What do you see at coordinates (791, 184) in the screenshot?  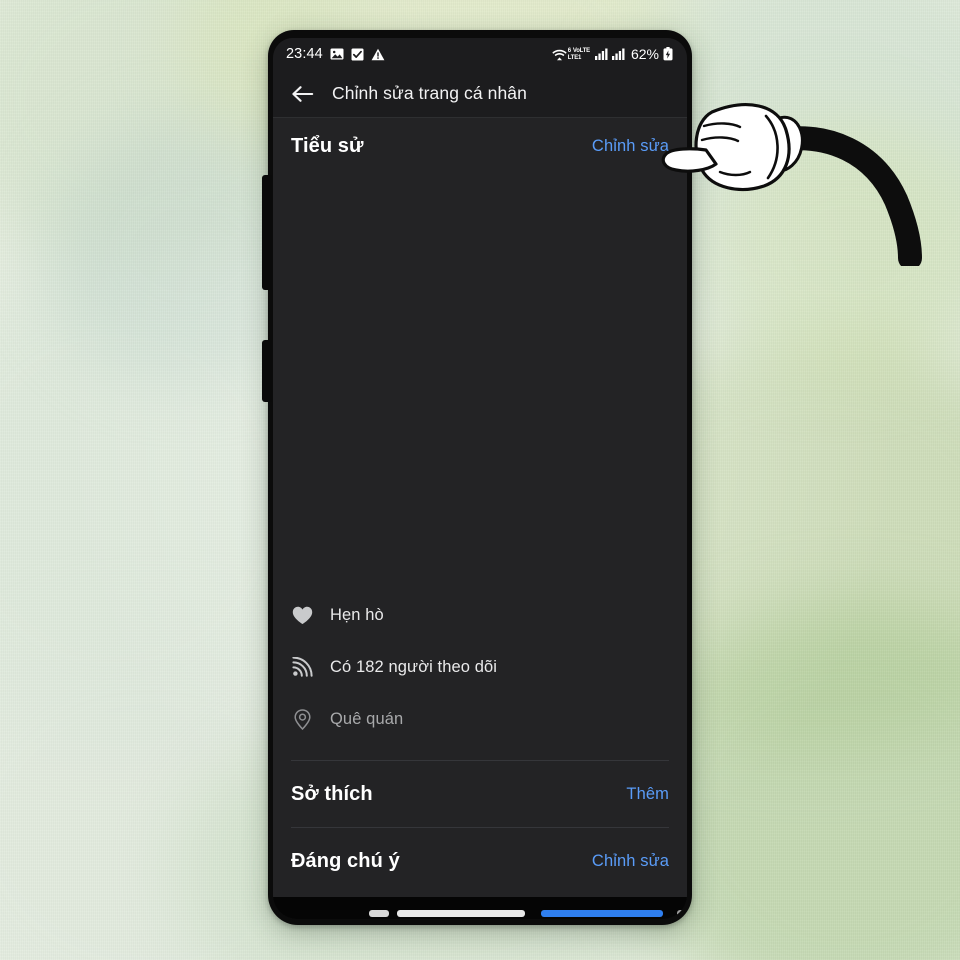 I see `pointing-hand-cursor` at bounding box center [791, 184].